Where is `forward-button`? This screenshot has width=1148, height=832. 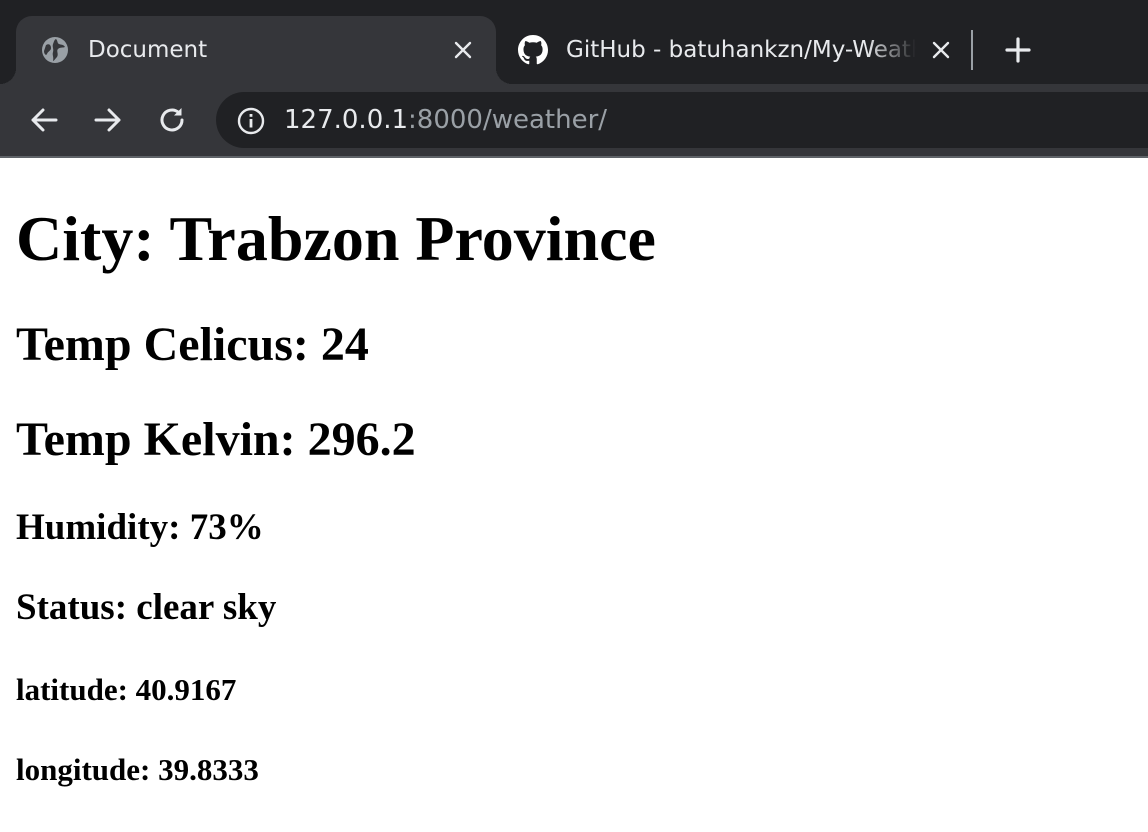 forward-button is located at coordinates (108, 120).